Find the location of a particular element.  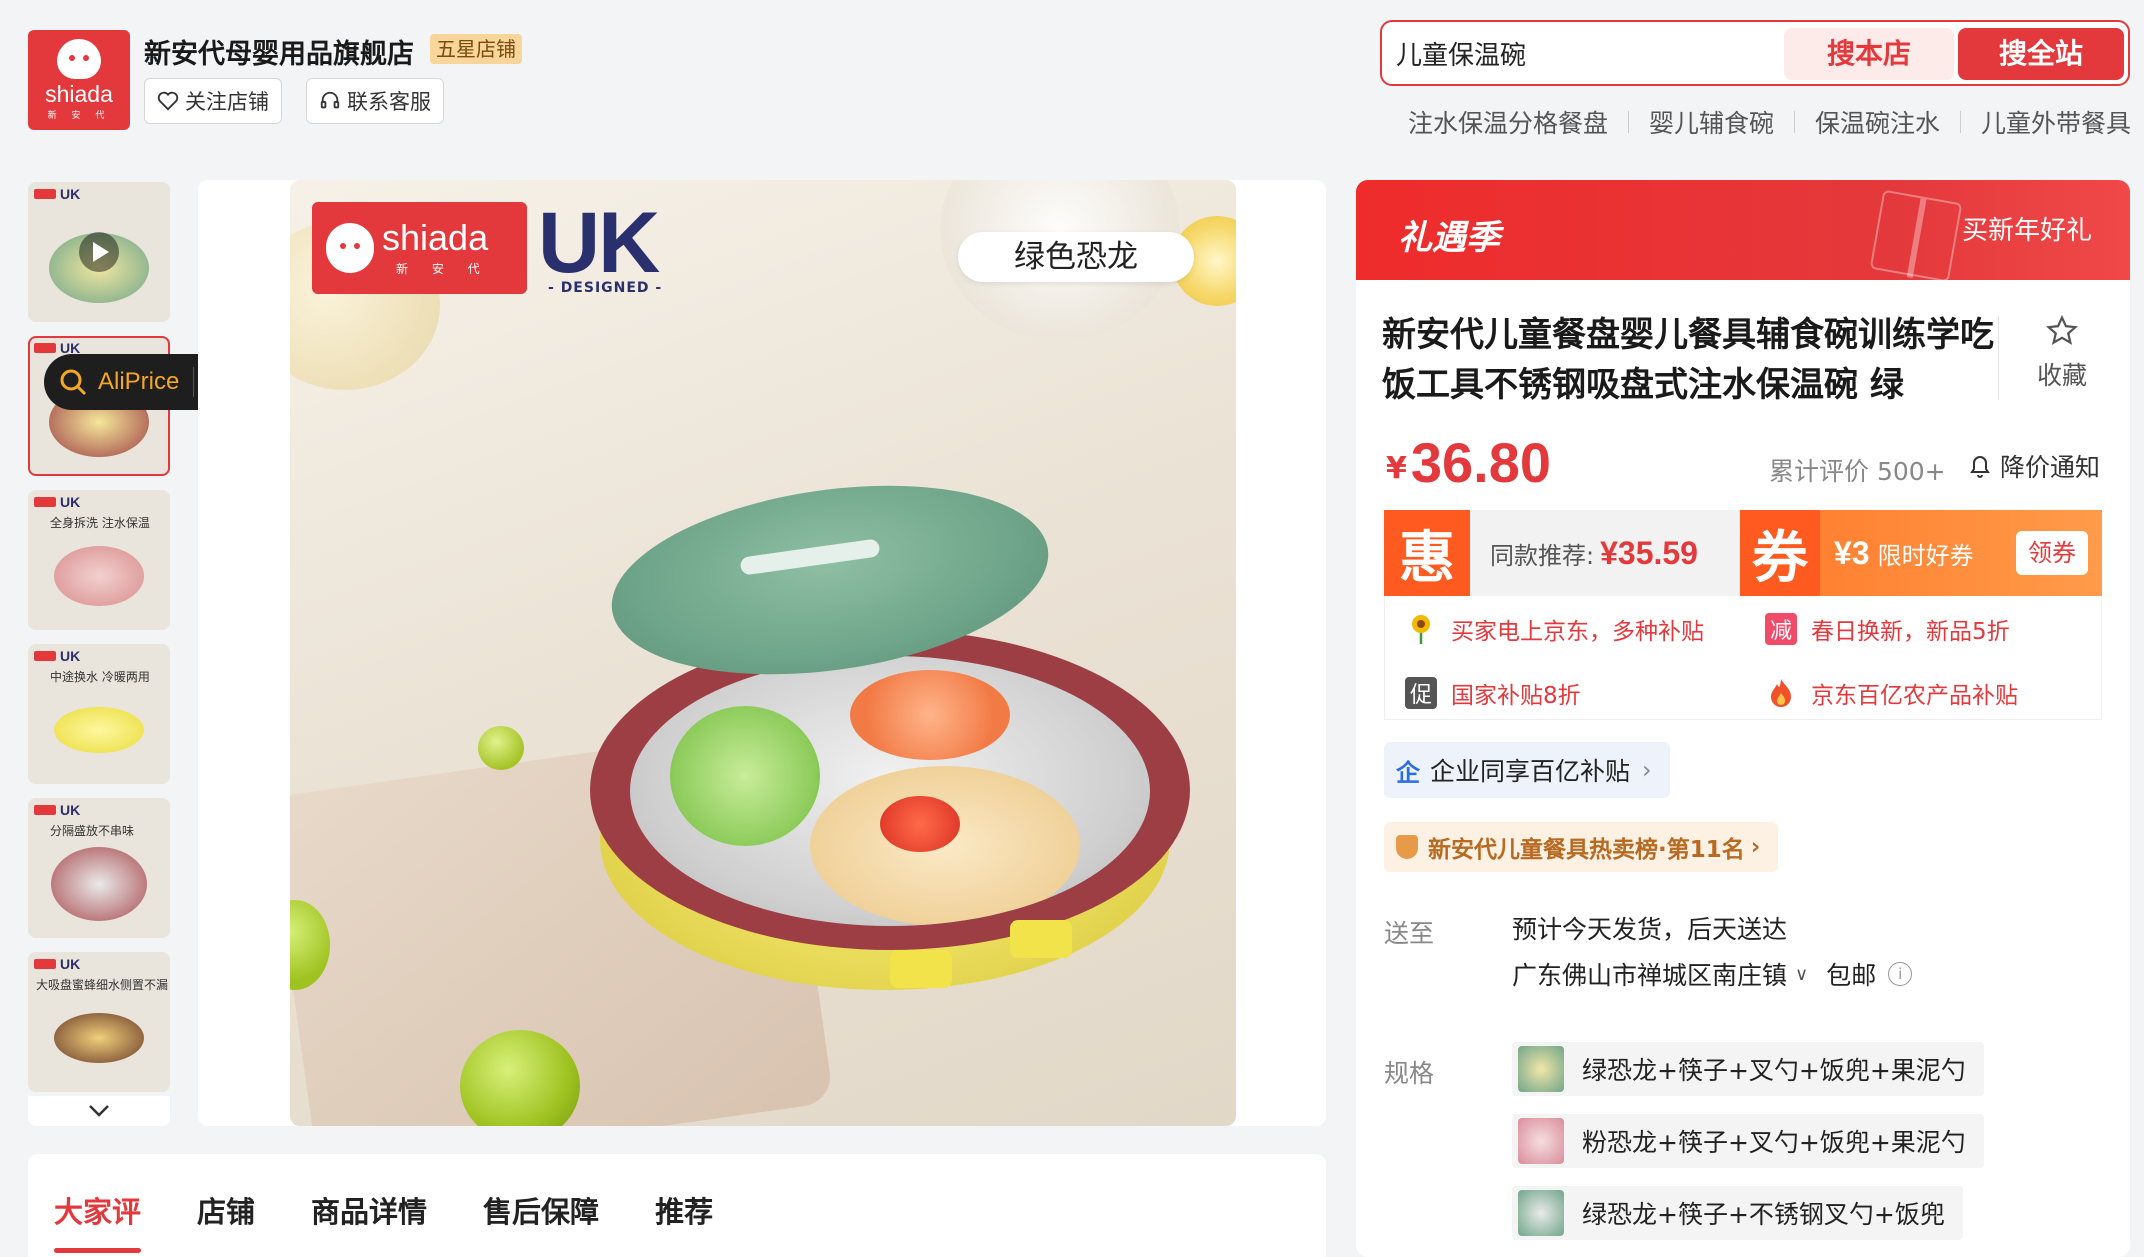

price-value: 36.80 is located at coordinates (1481, 462).